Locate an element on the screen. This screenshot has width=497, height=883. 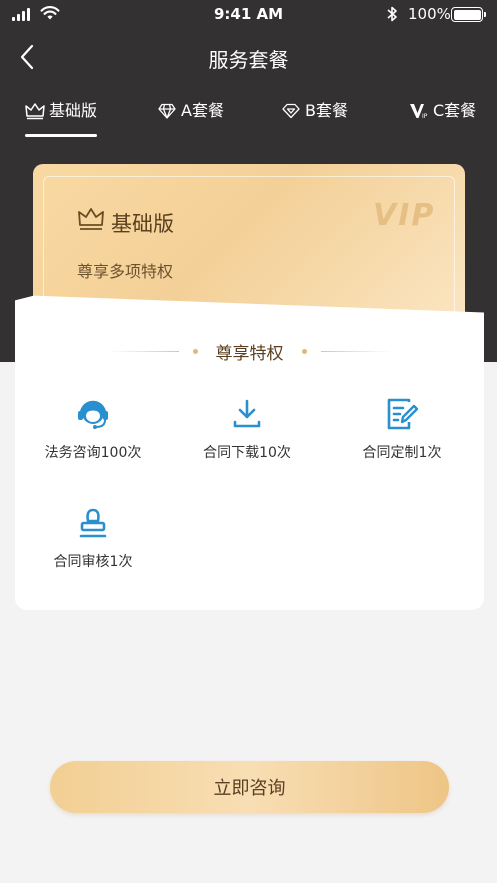
tab-basic: 基础版 is located at coordinates (61, 120).